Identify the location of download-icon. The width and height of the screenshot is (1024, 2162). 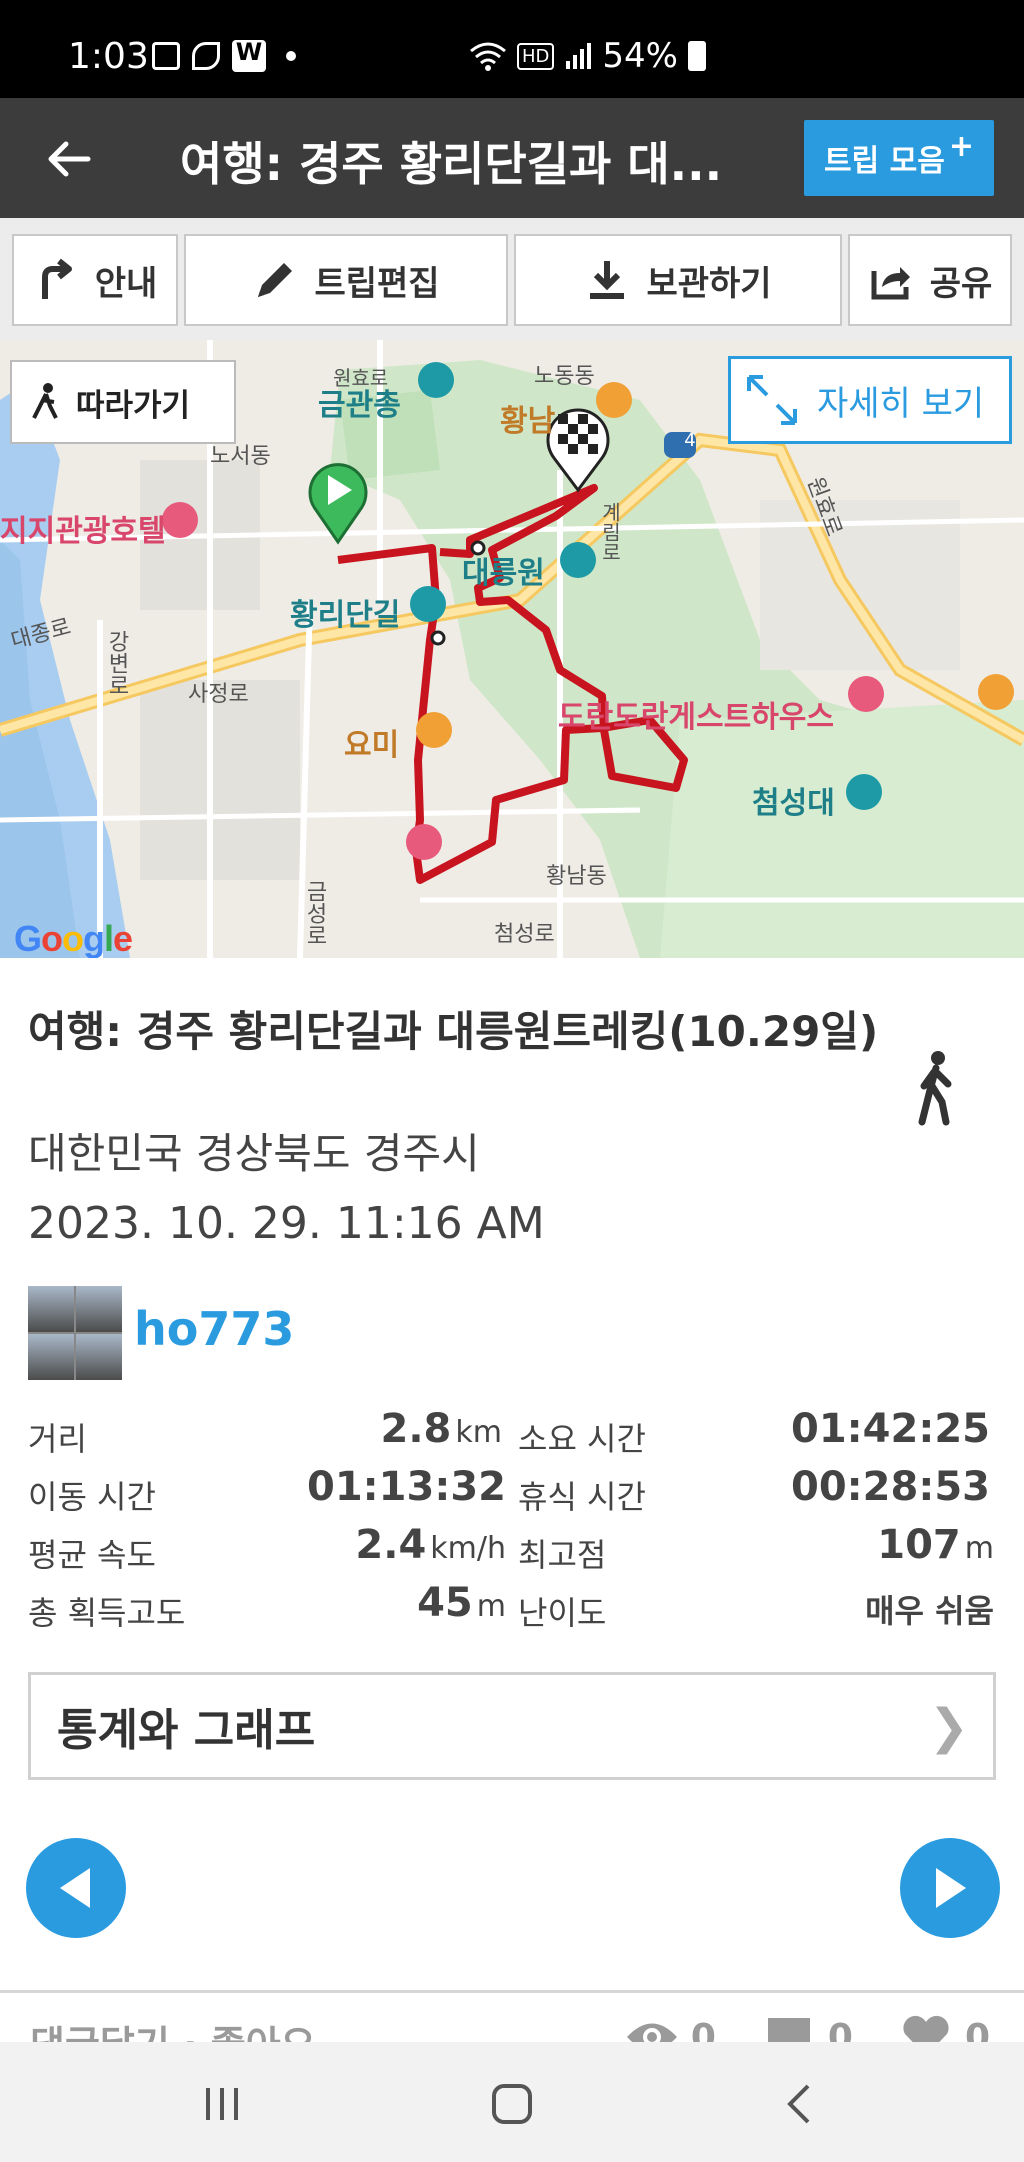
(607, 280).